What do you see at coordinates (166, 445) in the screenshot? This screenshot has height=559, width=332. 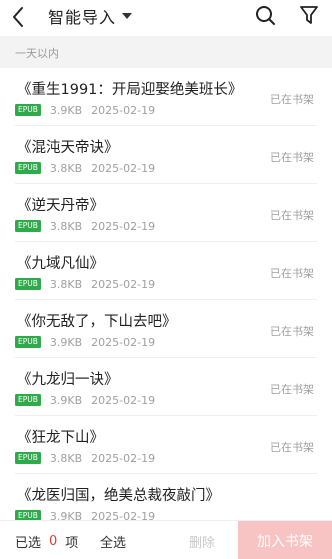 I see `list-item: 《狂龙下山》 EPUB 3.8KB 2025-02-19 已在书架` at bounding box center [166, 445].